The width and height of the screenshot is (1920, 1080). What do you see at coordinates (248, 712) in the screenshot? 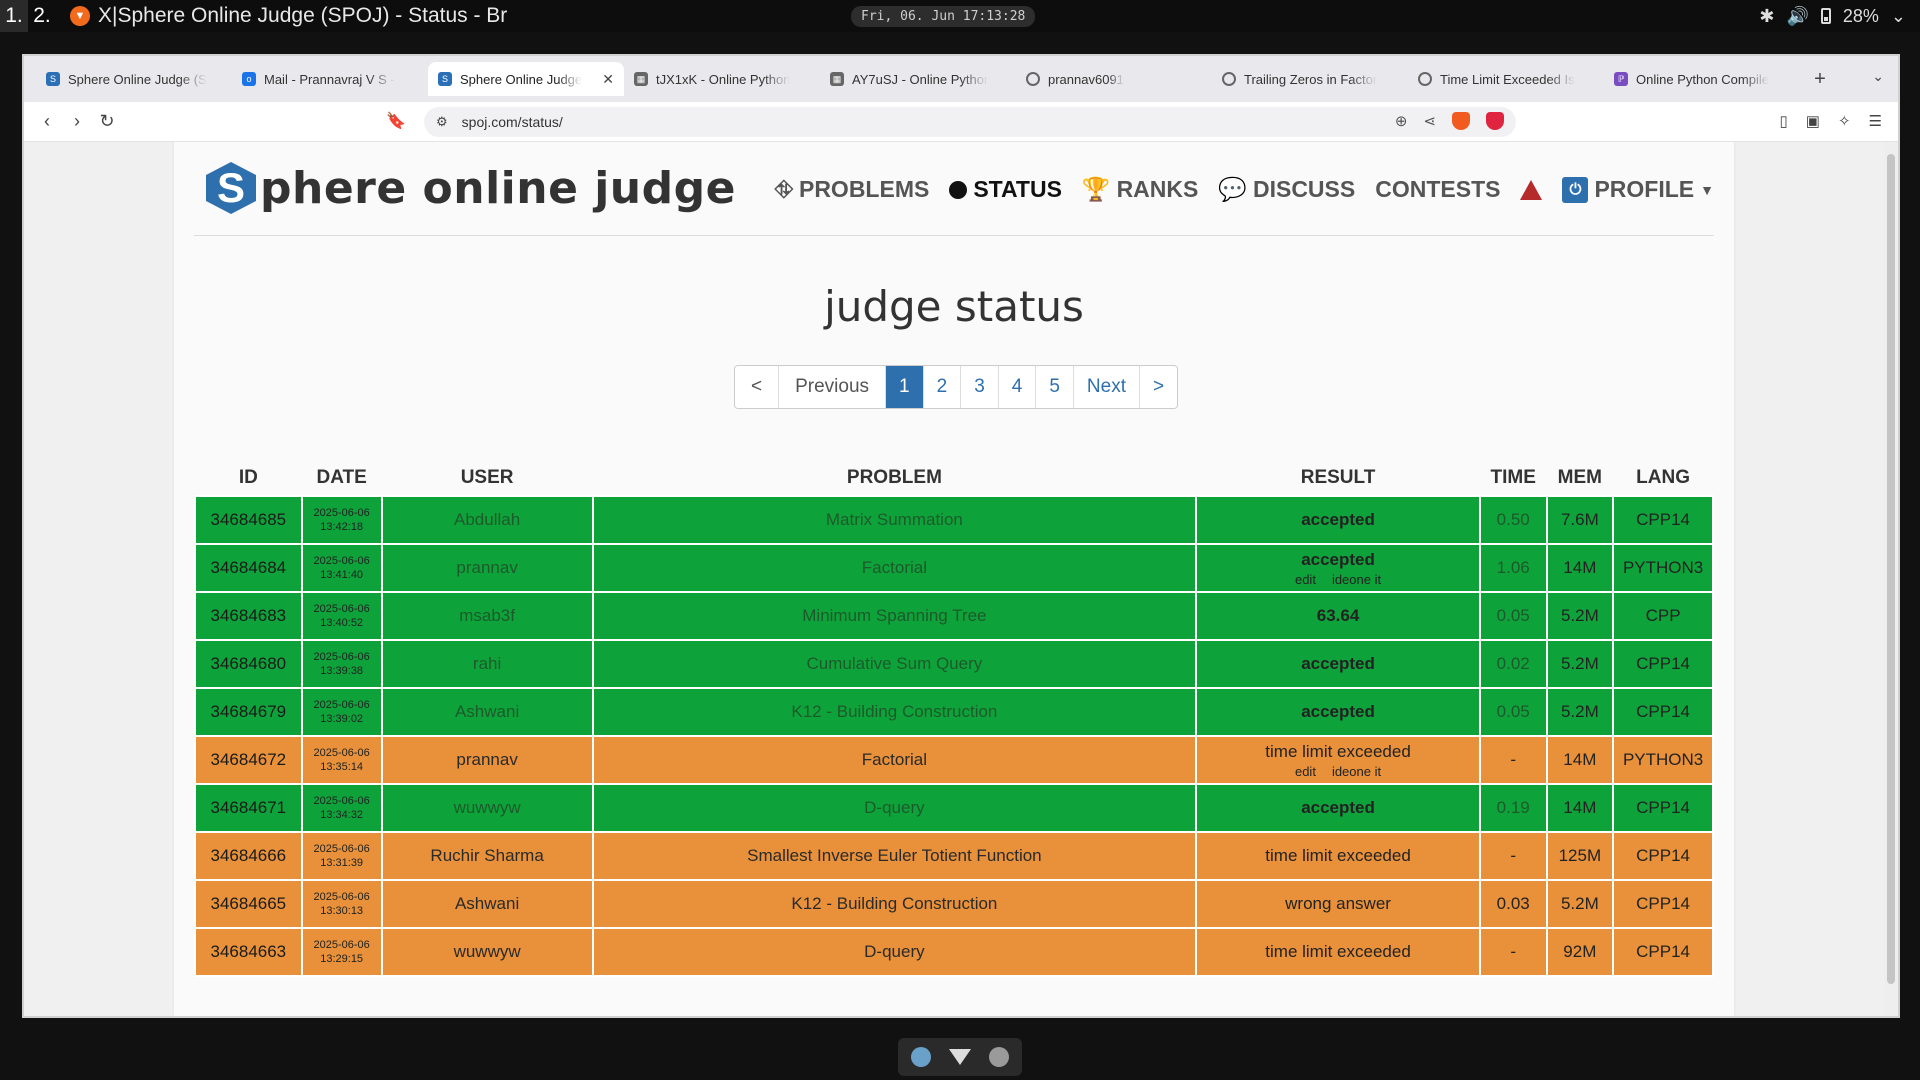
I see `submission-id: 34684679` at bounding box center [248, 712].